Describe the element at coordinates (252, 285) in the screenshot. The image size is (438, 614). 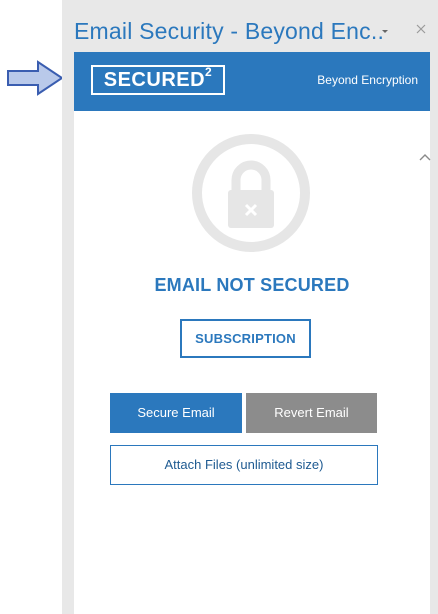
I see `status-title: EMAIL NOT SECURED` at that location.